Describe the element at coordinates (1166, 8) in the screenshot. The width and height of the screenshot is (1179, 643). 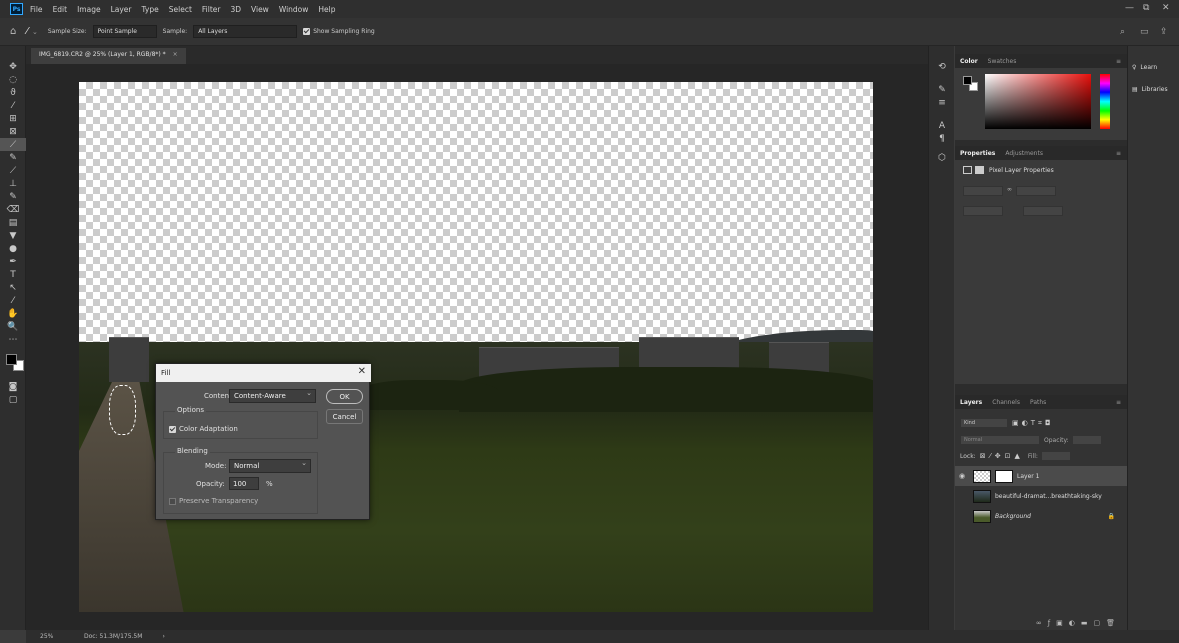
I see `close-window-button: ✕` at that location.